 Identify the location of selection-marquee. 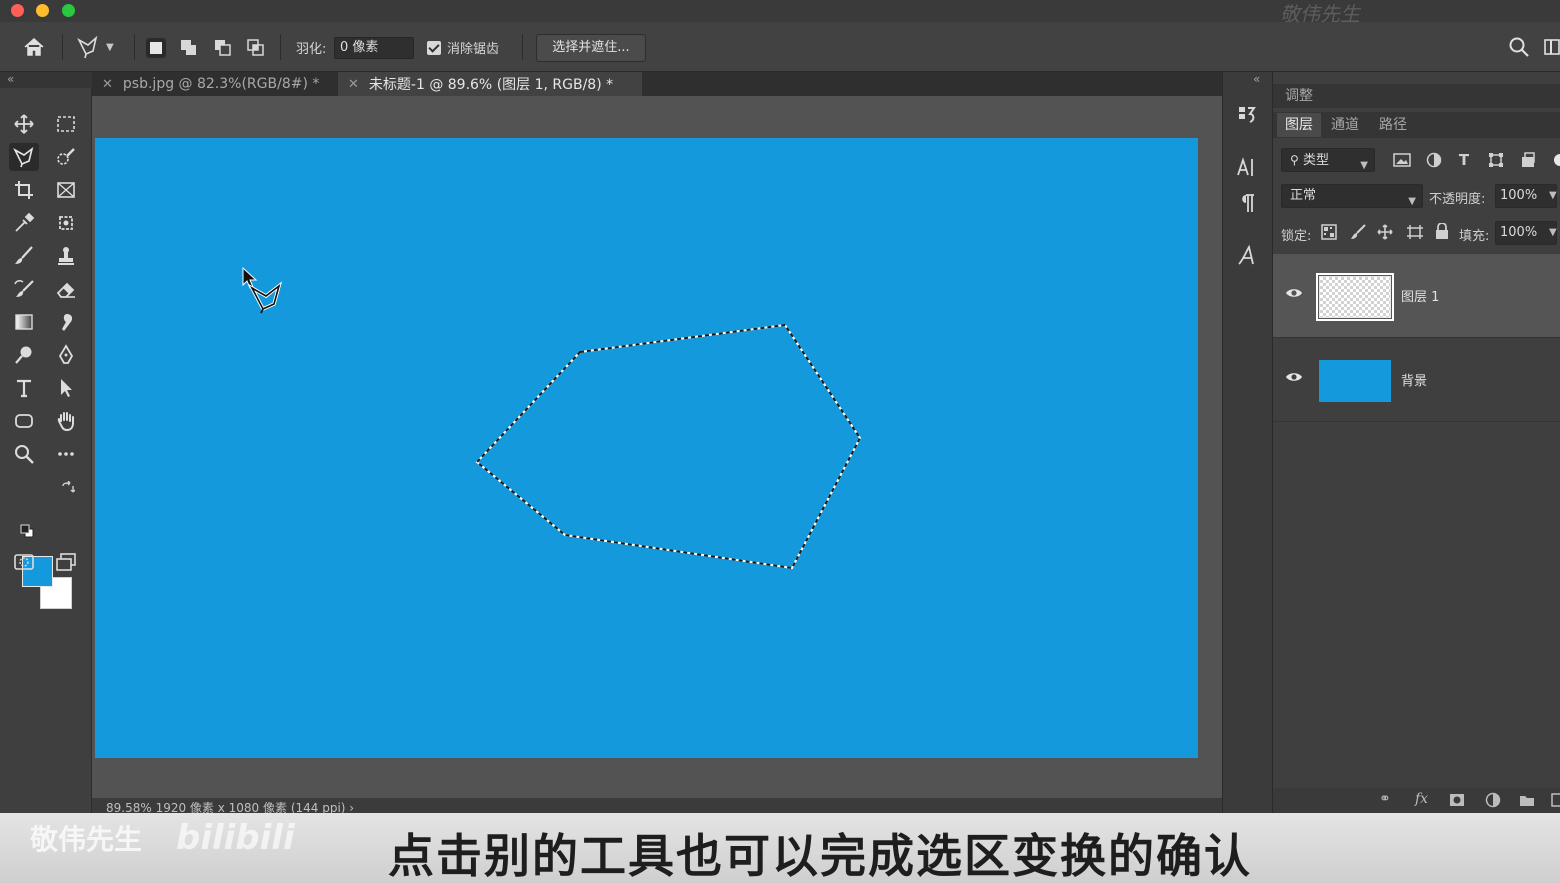
(668, 446).